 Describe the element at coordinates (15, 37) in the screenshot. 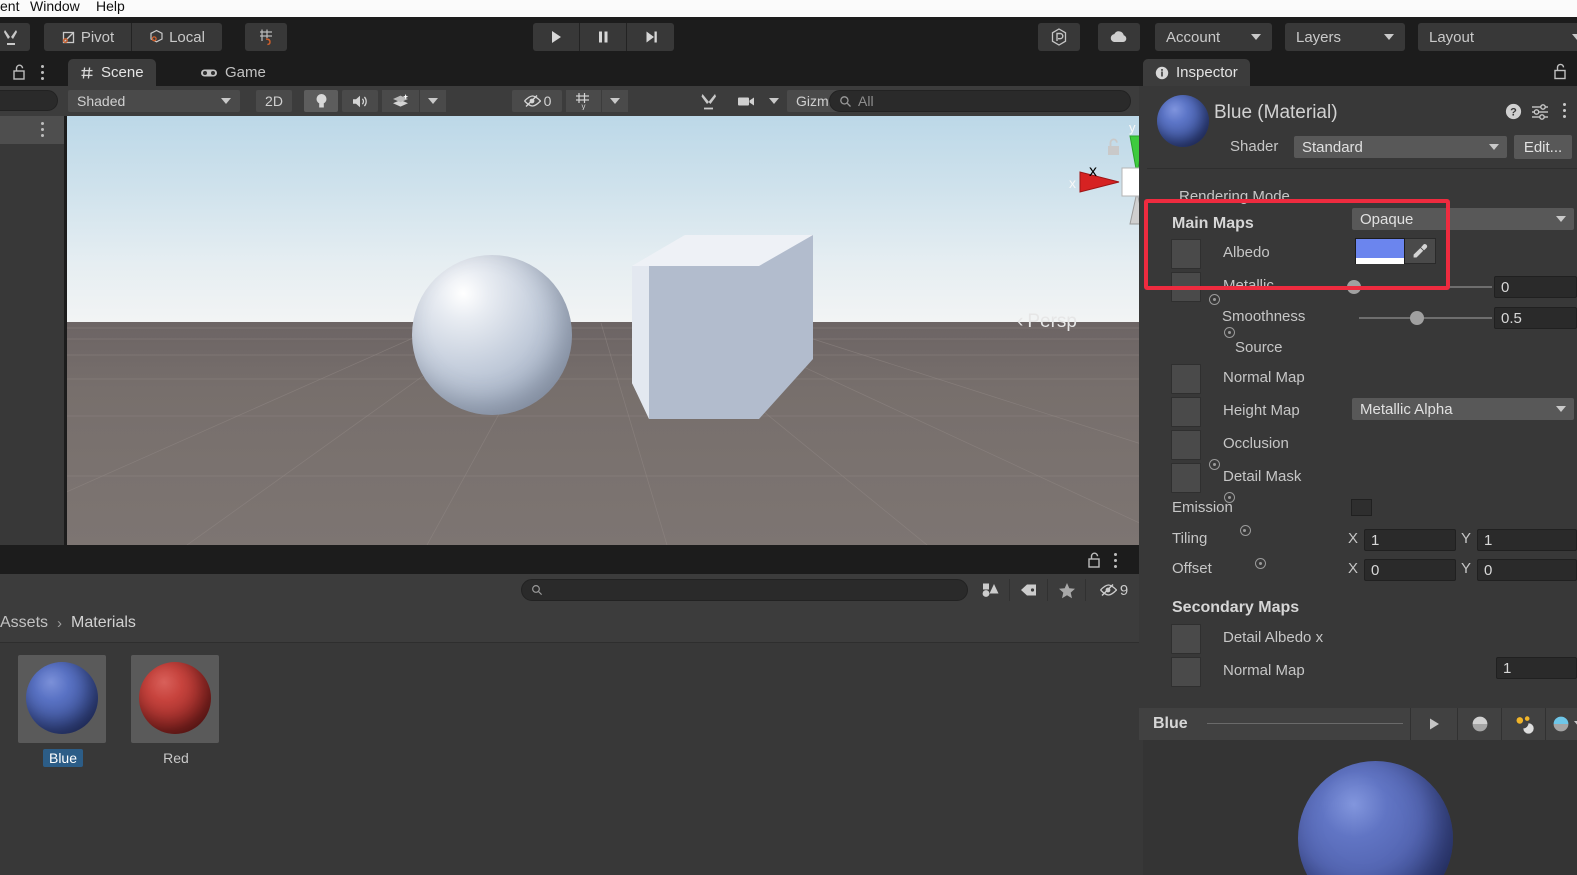

I see `tools-icon` at that location.